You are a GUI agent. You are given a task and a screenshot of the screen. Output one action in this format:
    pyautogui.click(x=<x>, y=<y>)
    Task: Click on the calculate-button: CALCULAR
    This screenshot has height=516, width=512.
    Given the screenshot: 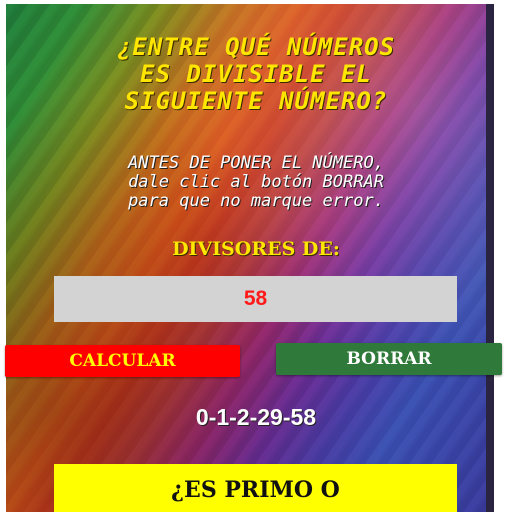 What is the action you would take?
    pyautogui.click(x=122, y=361)
    